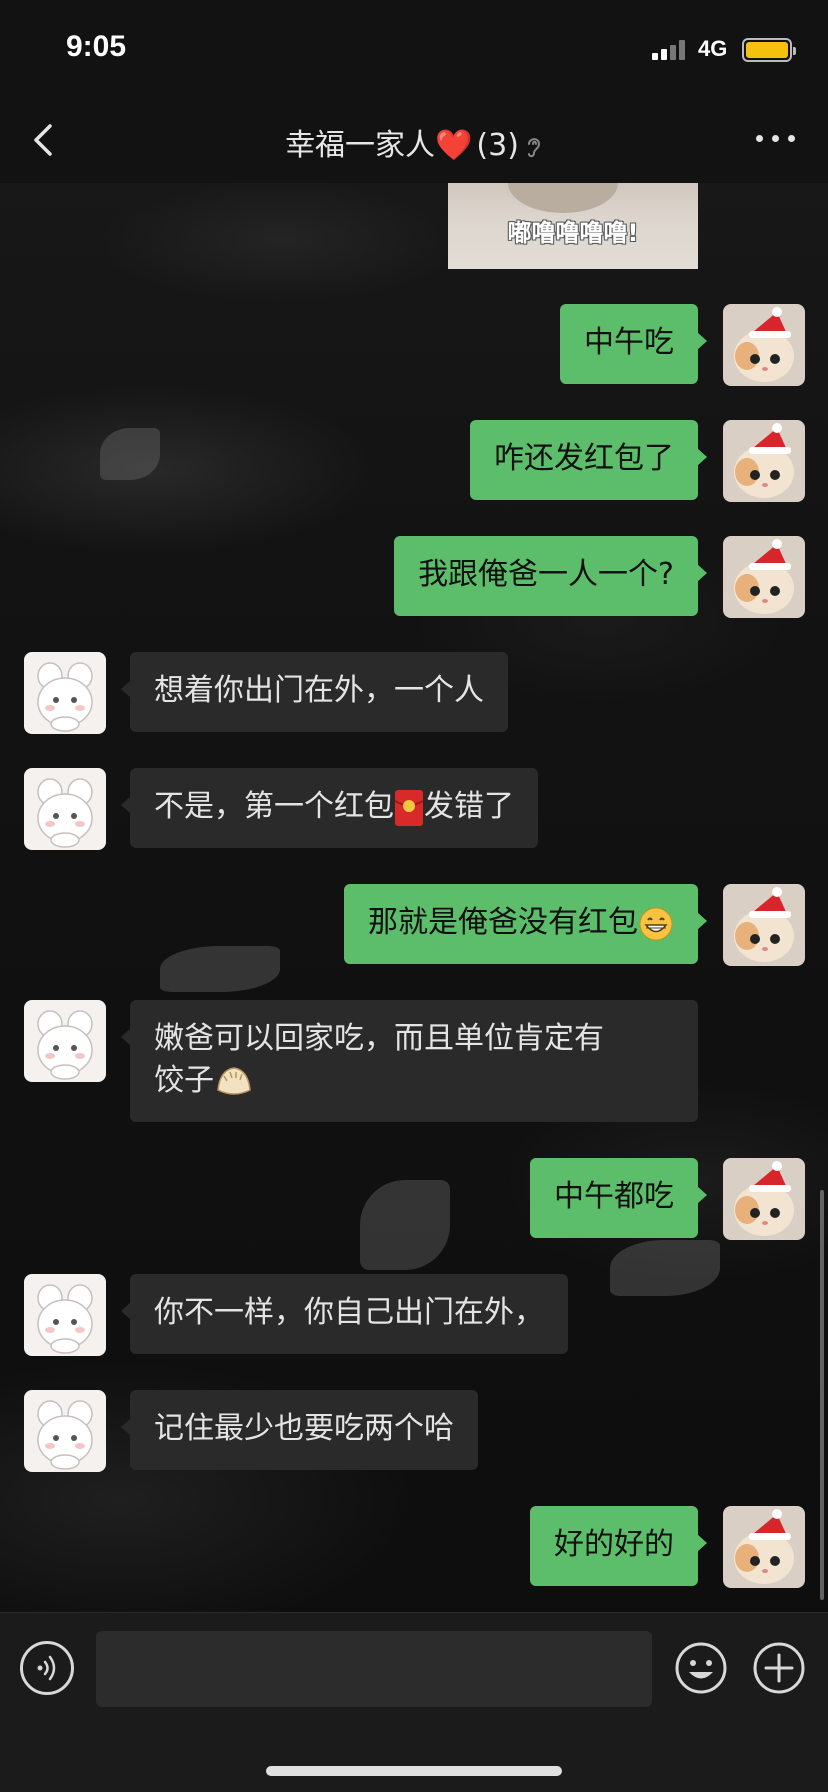 The height and width of the screenshot is (1792, 828). What do you see at coordinates (469, 806) in the screenshot?
I see `message-text: 发错了` at bounding box center [469, 806].